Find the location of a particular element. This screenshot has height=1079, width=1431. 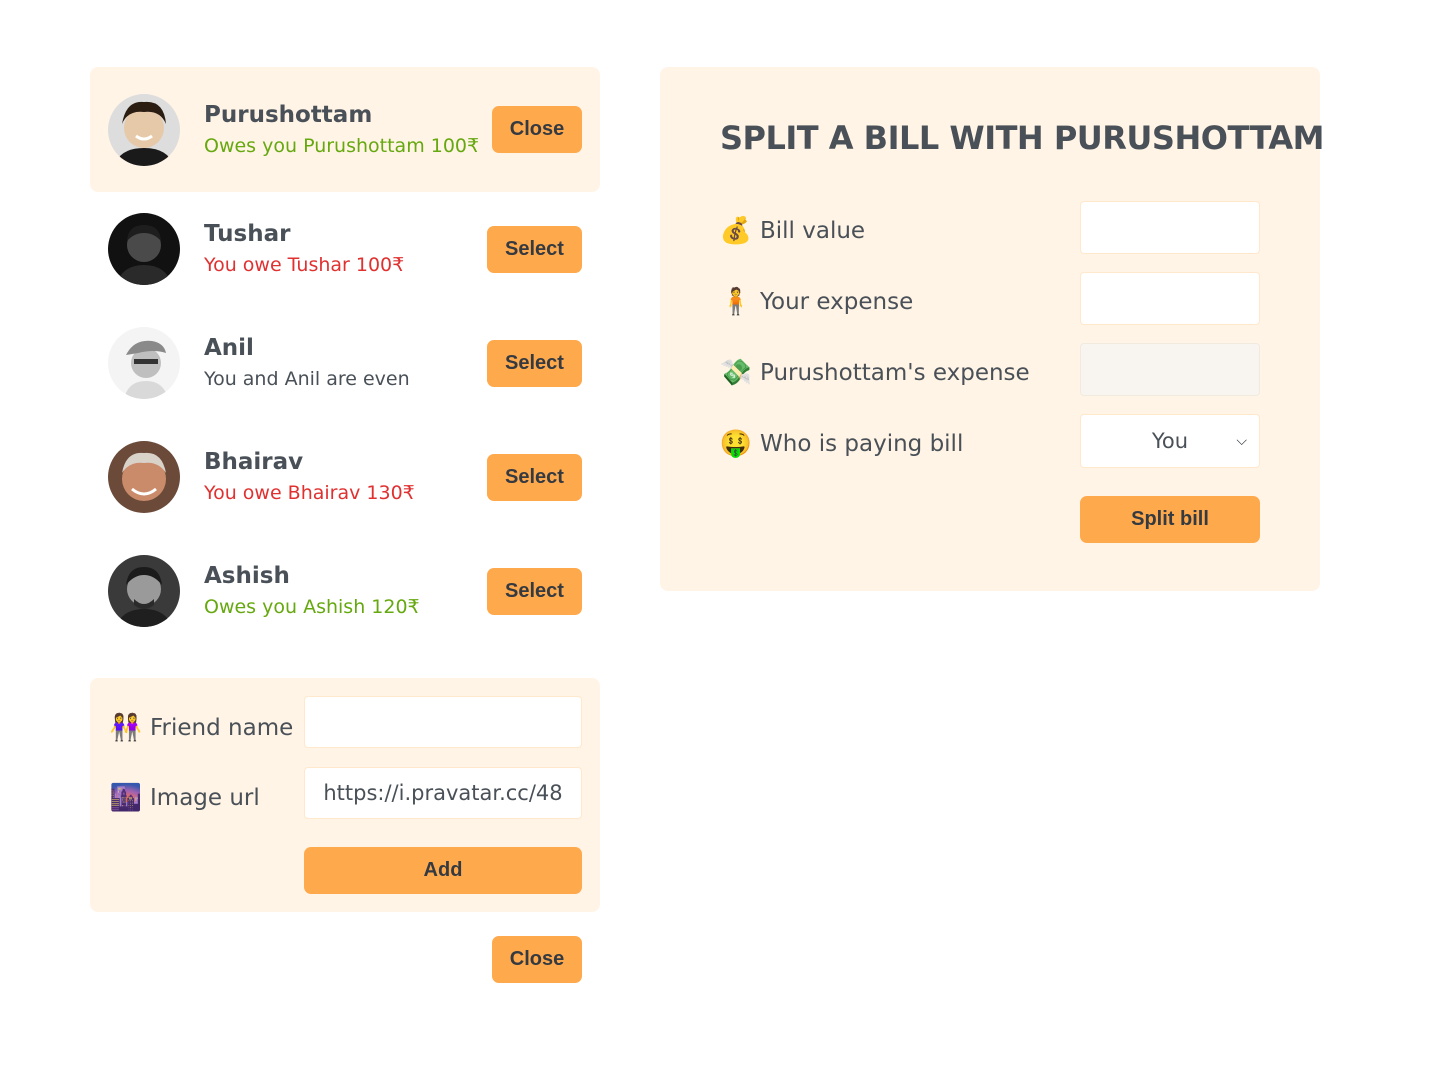

close-form-button: Close is located at coordinates (537, 959).